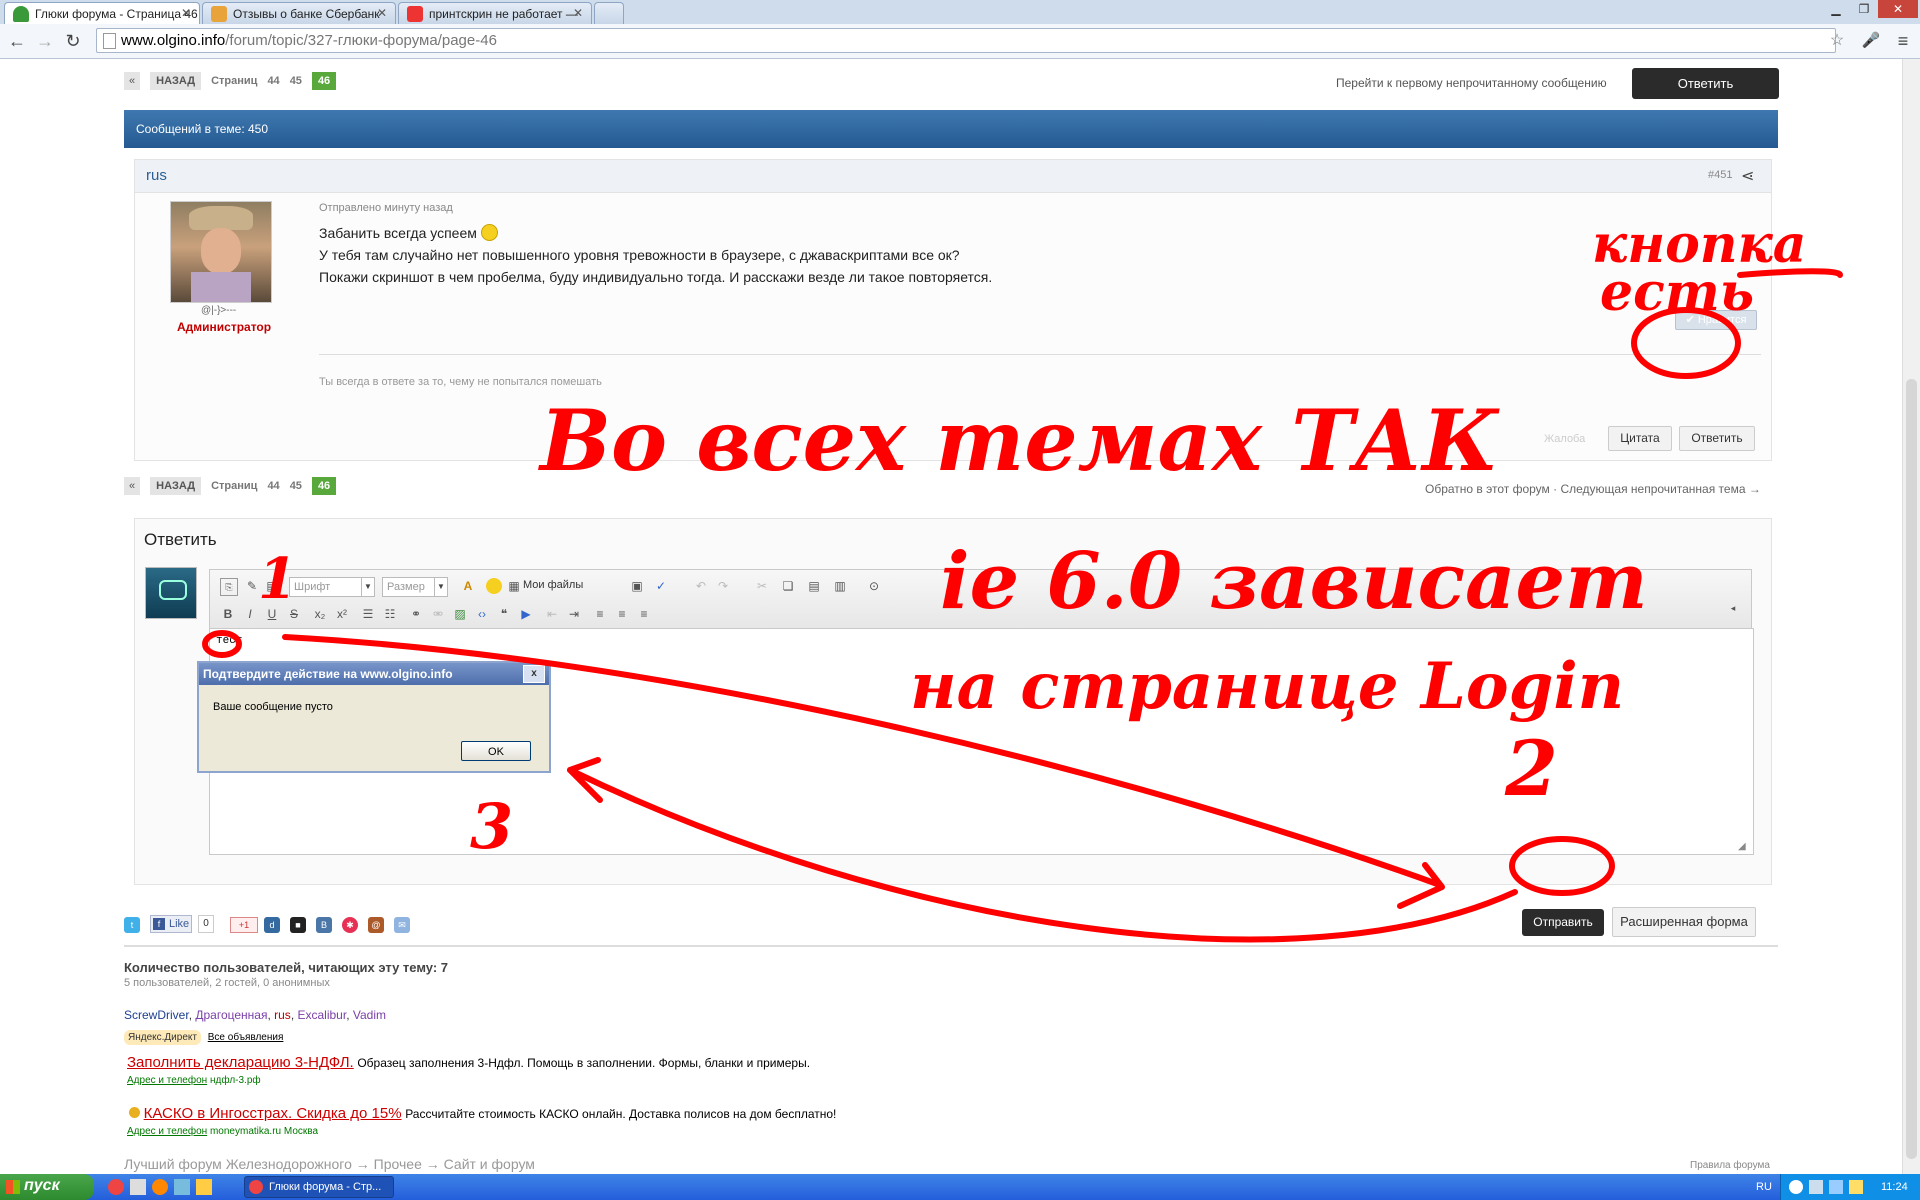 This screenshot has width=1920, height=1200. What do you see at coordinates (186, 13) in the screenshot?
I see `close-icon: ✕` at bounding box center [186, 13].